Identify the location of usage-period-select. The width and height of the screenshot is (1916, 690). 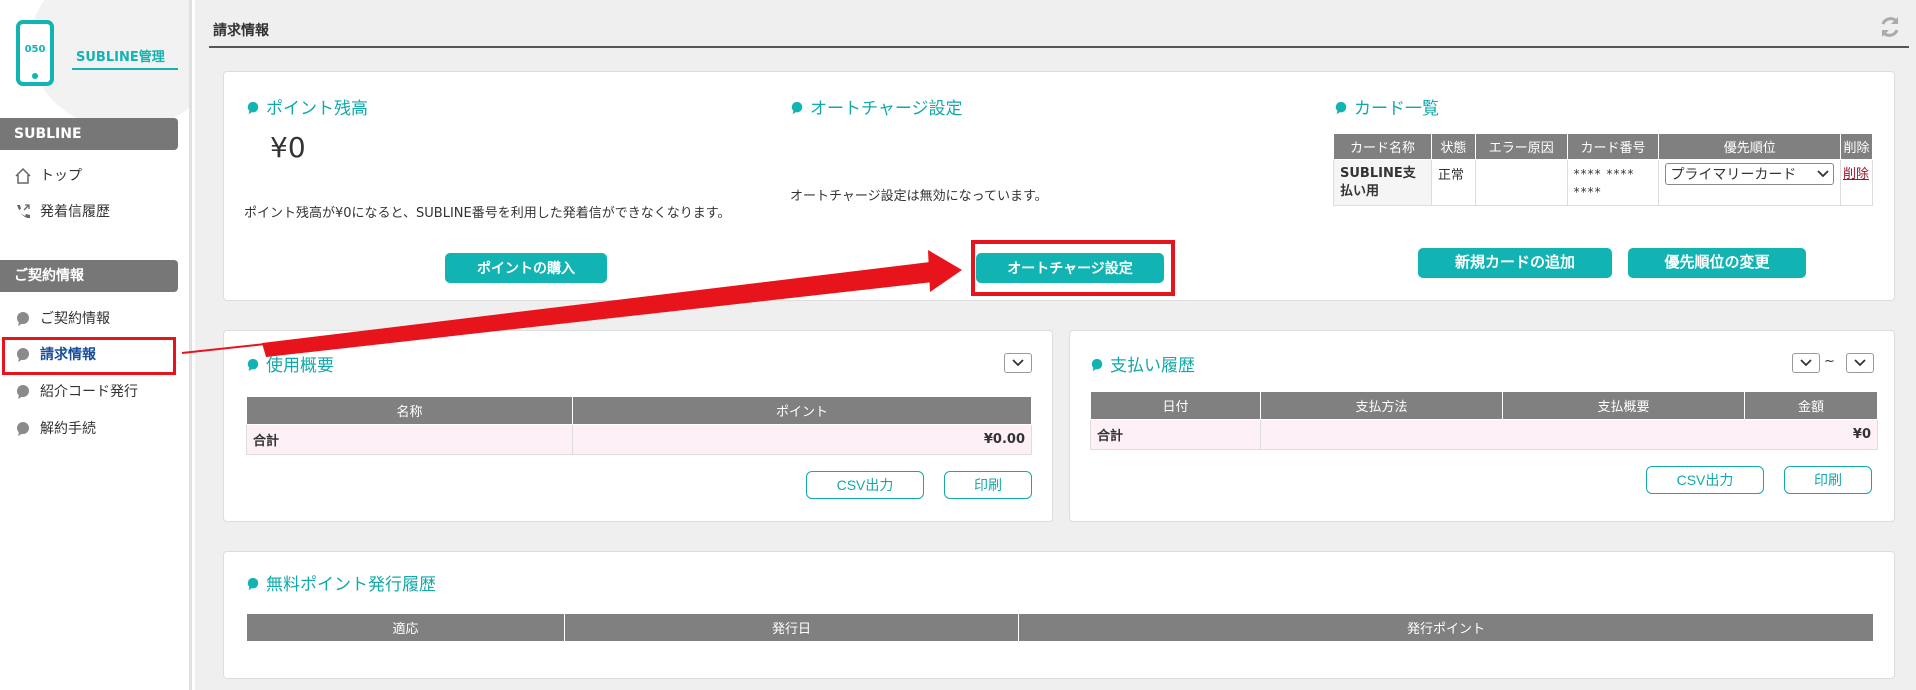
(1018, 363).